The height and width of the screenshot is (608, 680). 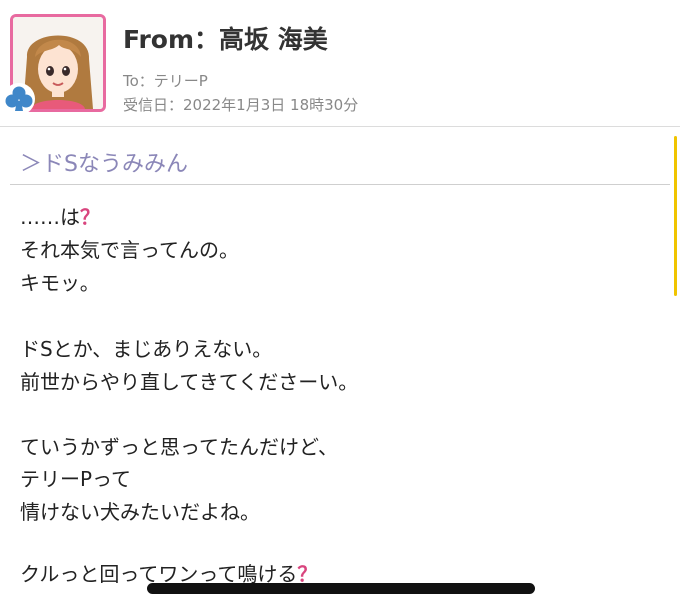 I want to click on question-mark-icon: ？, so click(x=90, y=217).